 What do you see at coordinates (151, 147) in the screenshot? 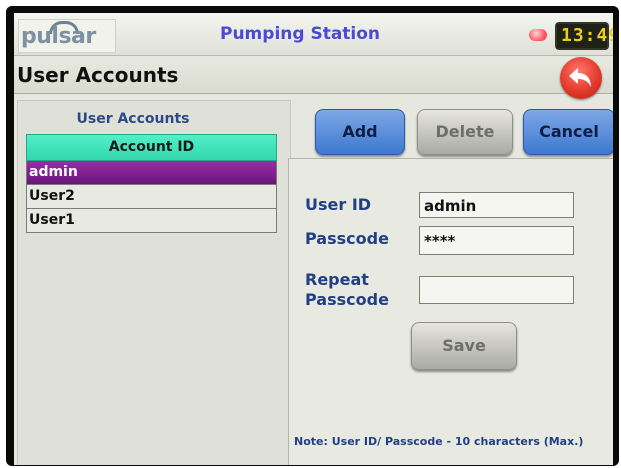
I see `column-header-account-id: Account ID` at bounding box center [151, 147].